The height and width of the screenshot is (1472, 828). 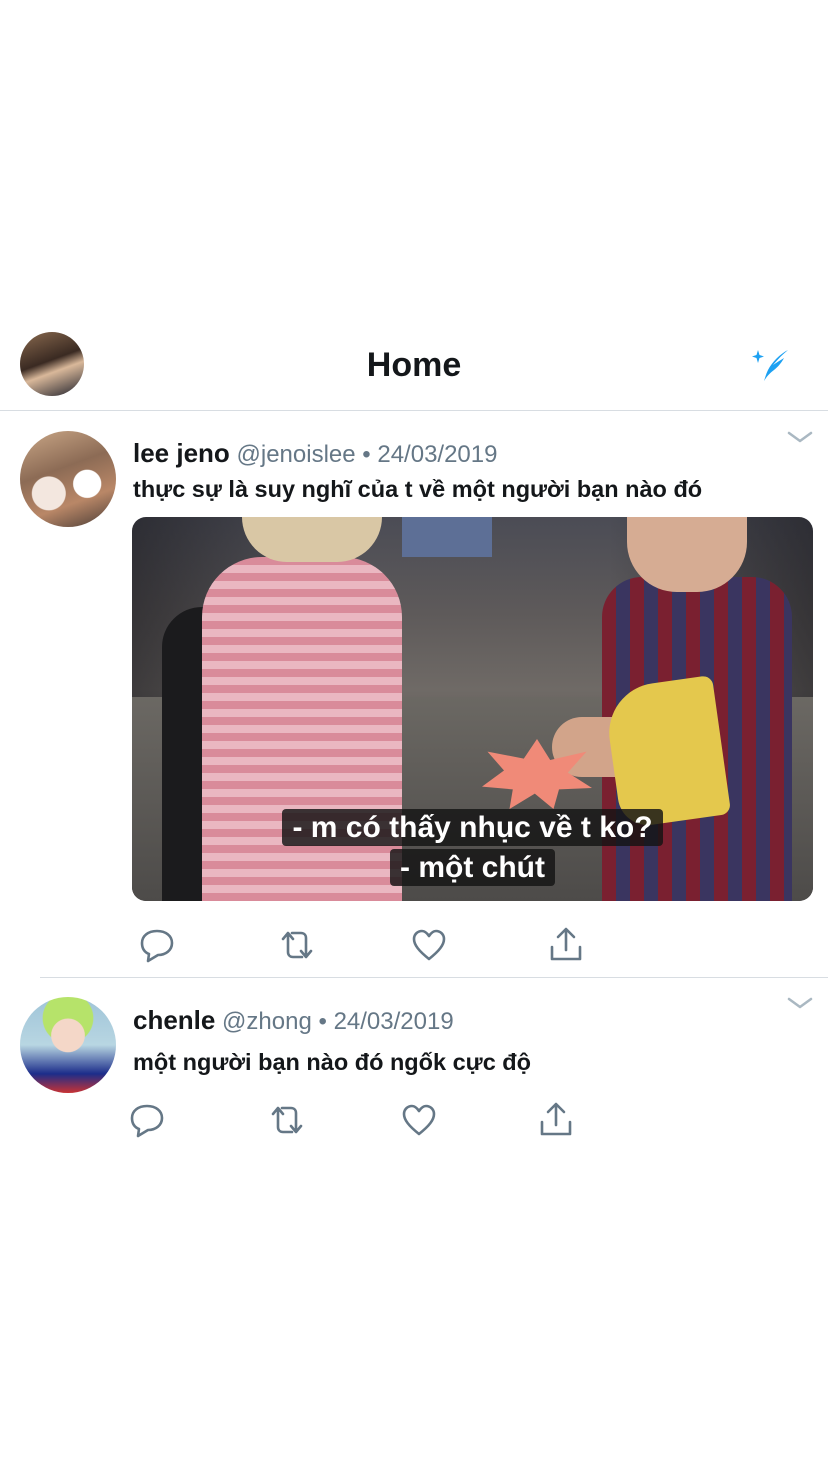 What do you see at coordinates (772, 365) in the screenshot?
I see `sparkle-icon` at bounding box center [772, 365].